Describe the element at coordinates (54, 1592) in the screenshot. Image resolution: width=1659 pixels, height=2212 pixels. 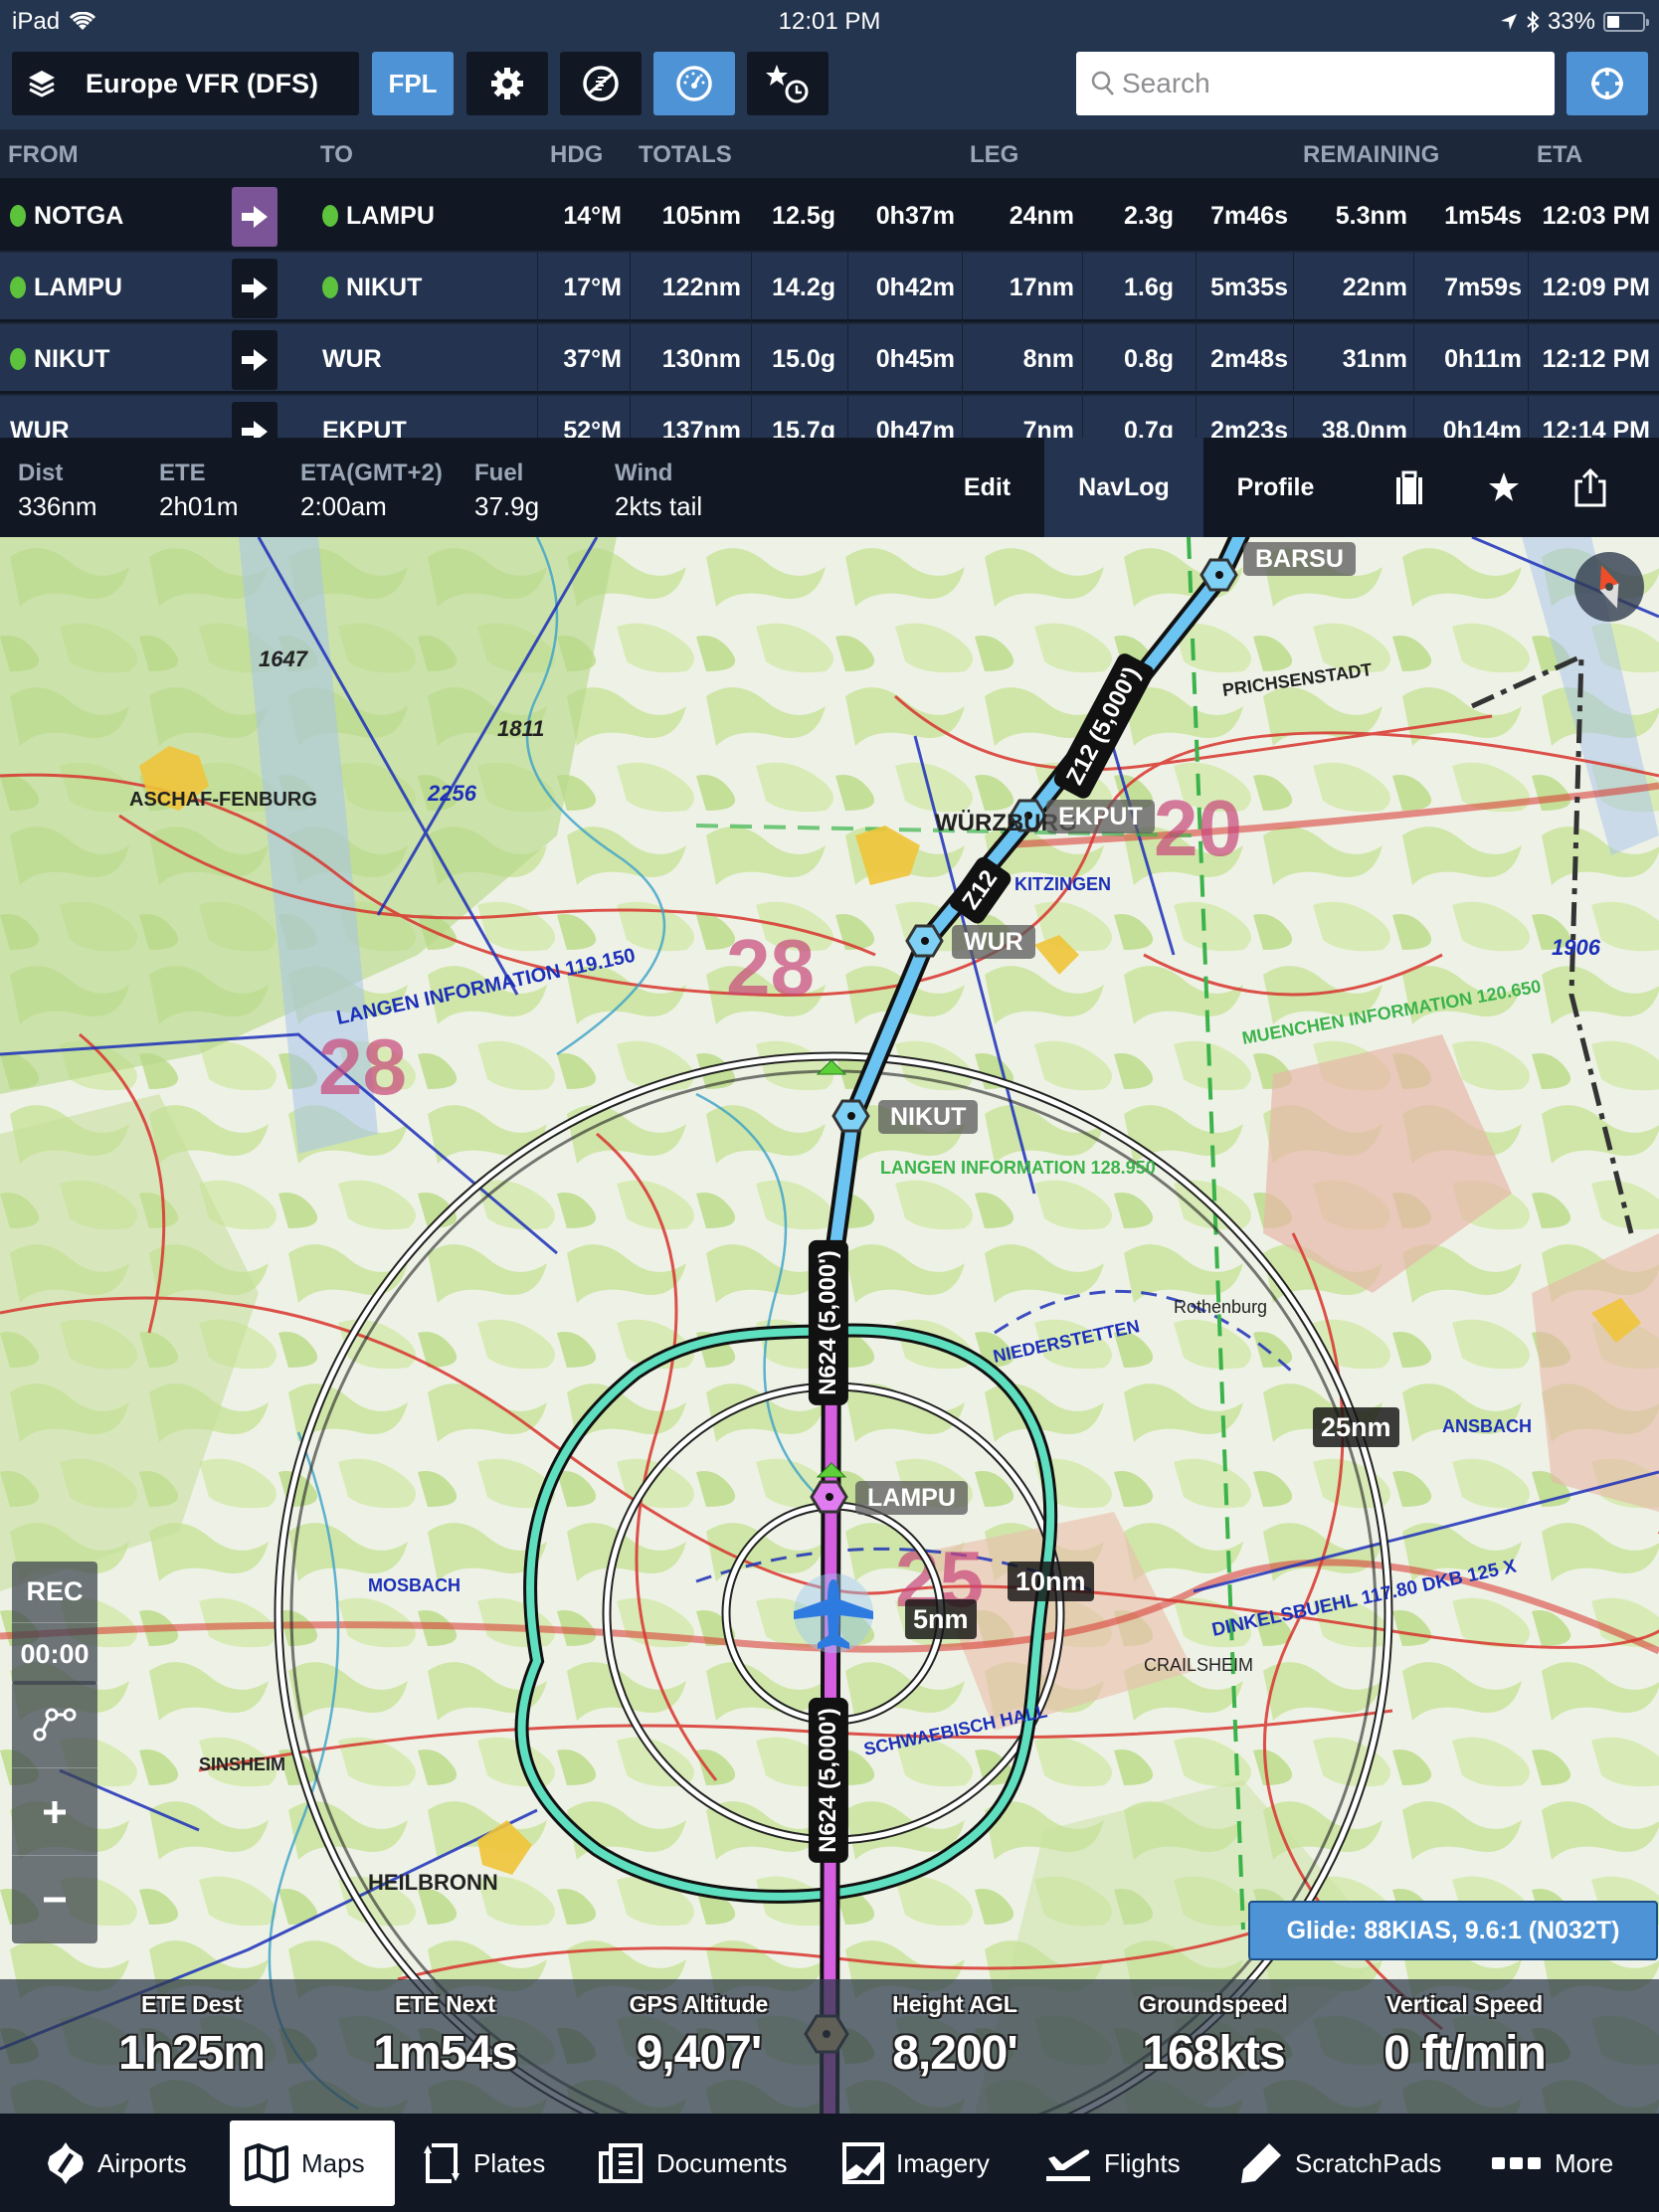
I see `record-button: REC` at that location.